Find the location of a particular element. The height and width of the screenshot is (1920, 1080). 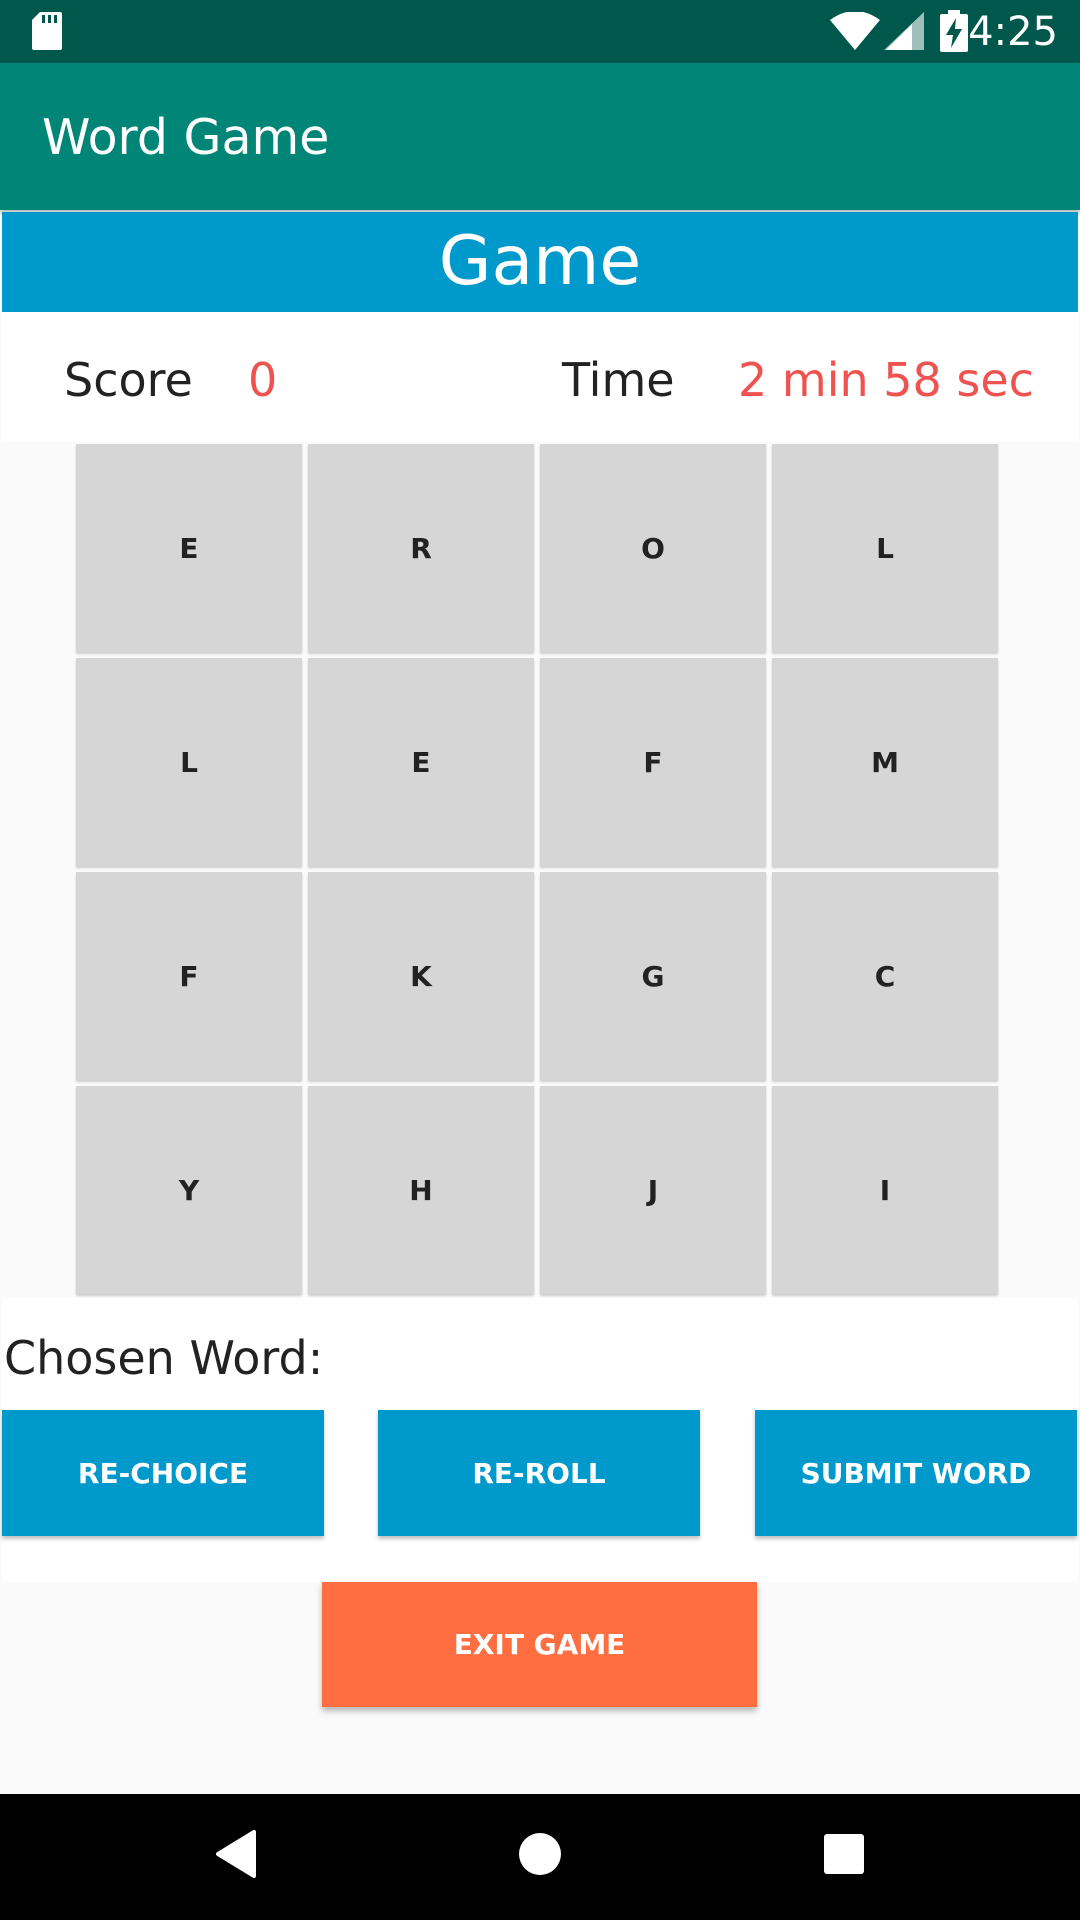

app-title: Word Game is located at coordinates (186, 137).